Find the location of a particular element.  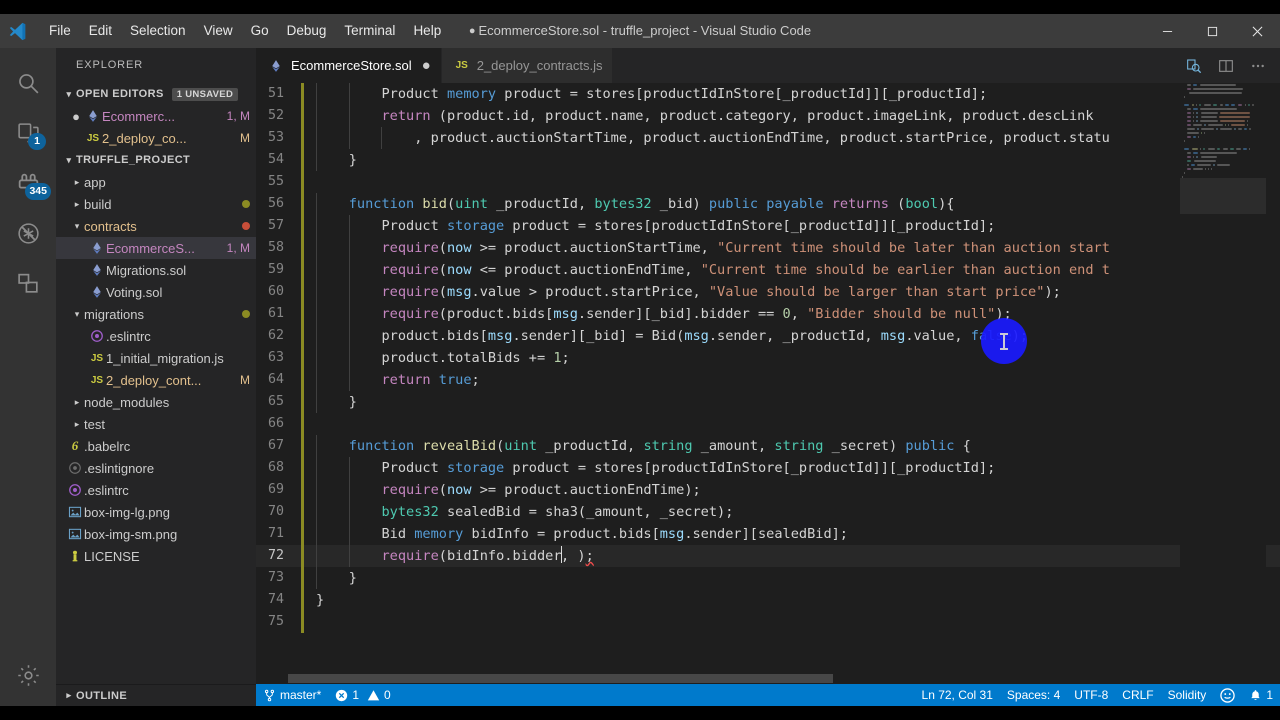

horizontal-scrollbar is located at coordinates (718, 679).